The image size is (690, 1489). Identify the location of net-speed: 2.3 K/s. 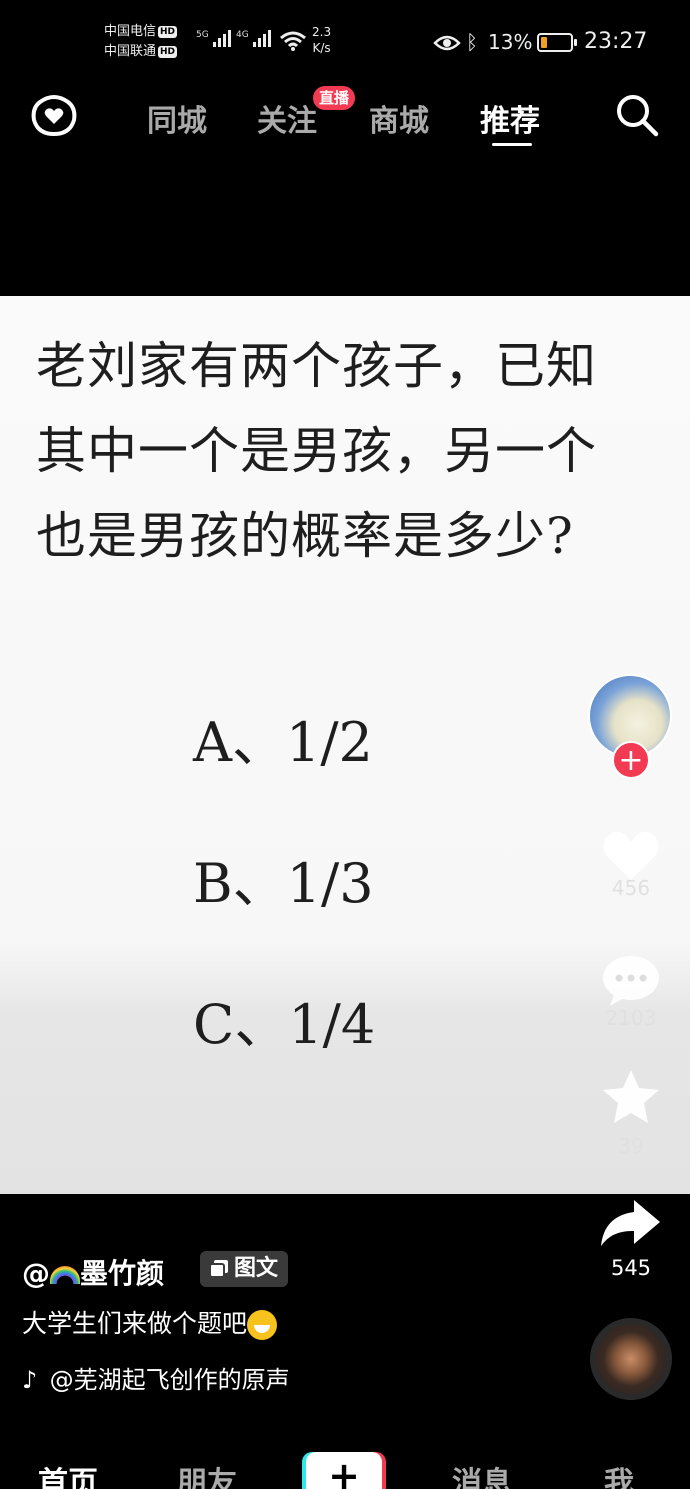
(322, 40).